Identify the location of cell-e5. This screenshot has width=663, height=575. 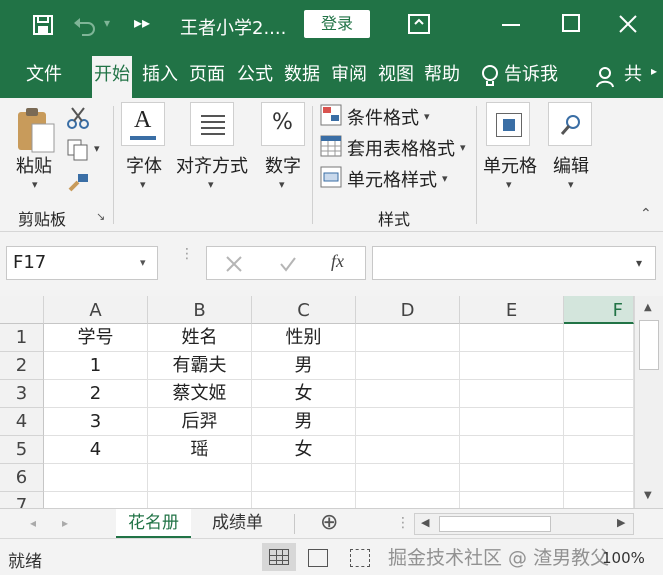
(512, 450).